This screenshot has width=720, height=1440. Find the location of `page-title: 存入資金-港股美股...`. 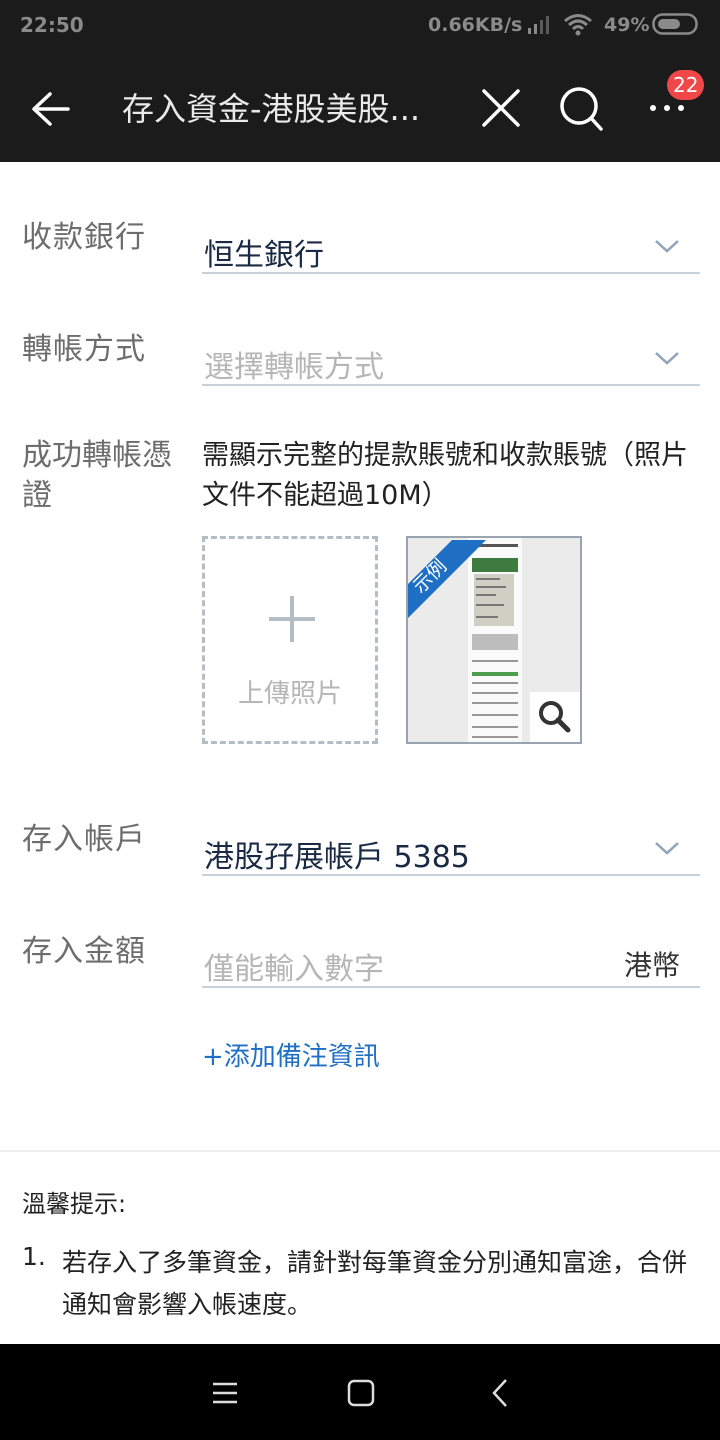

page-title: 存入資金-港股美股... is located at coordinates (271, 109).